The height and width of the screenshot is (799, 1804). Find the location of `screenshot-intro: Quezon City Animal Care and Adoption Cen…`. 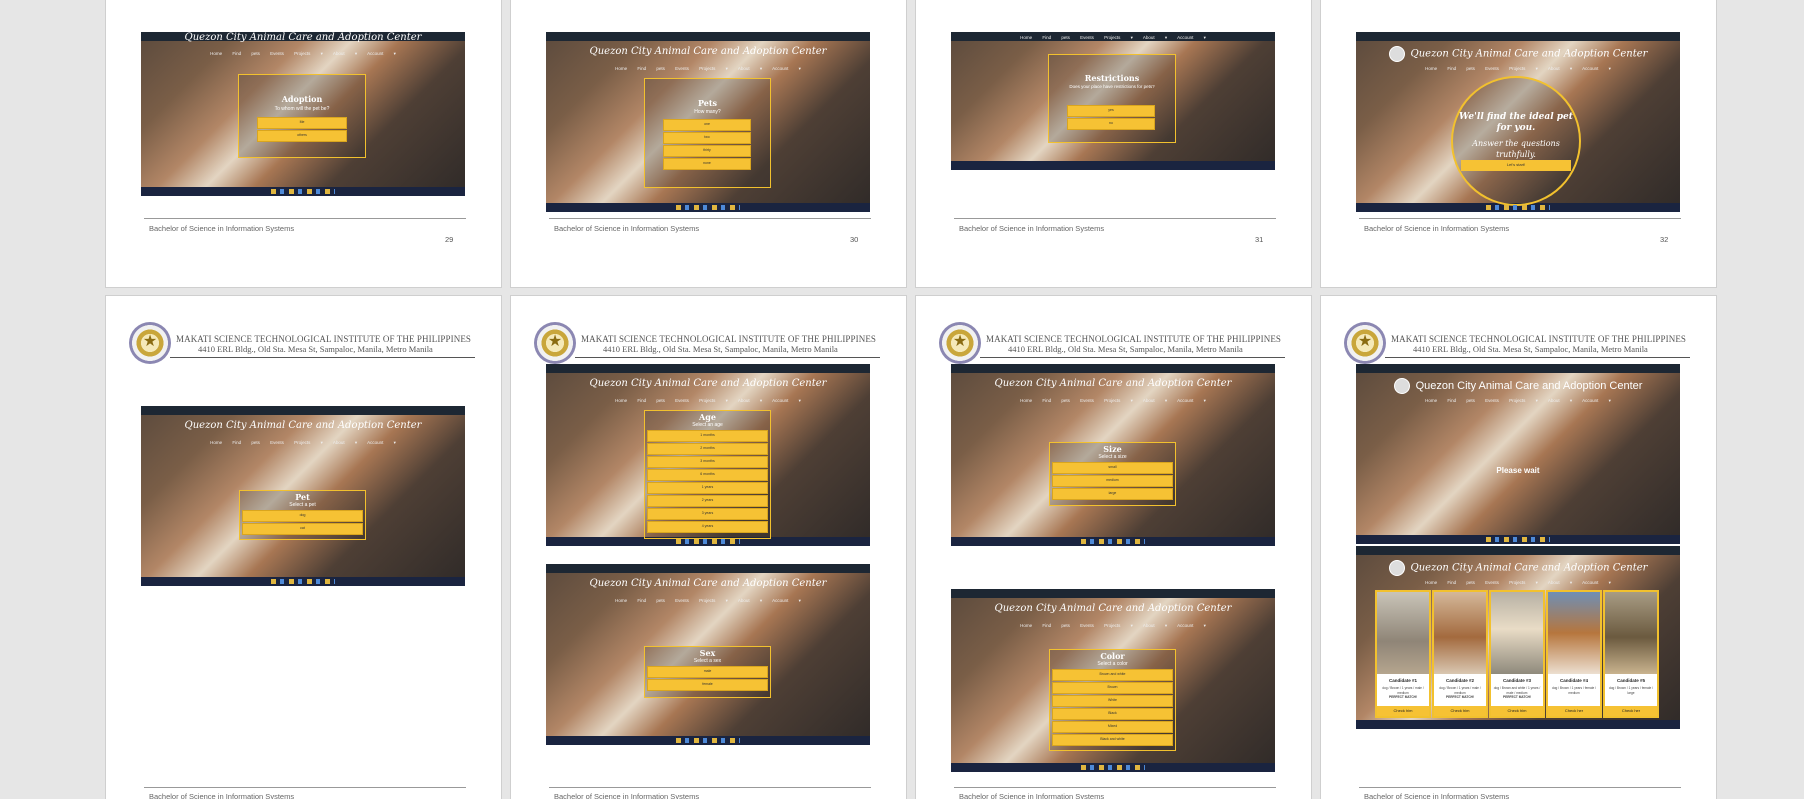

screenshot-intro: Quezon City Animal Care and Adoption Cen… is located at coordinates (1518, 122).